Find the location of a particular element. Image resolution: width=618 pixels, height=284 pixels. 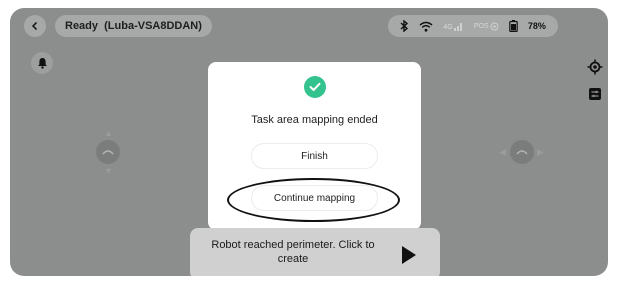

perimeter-prompt: Robot reached perimeter. Click to create is located at coordinates (315, 252).